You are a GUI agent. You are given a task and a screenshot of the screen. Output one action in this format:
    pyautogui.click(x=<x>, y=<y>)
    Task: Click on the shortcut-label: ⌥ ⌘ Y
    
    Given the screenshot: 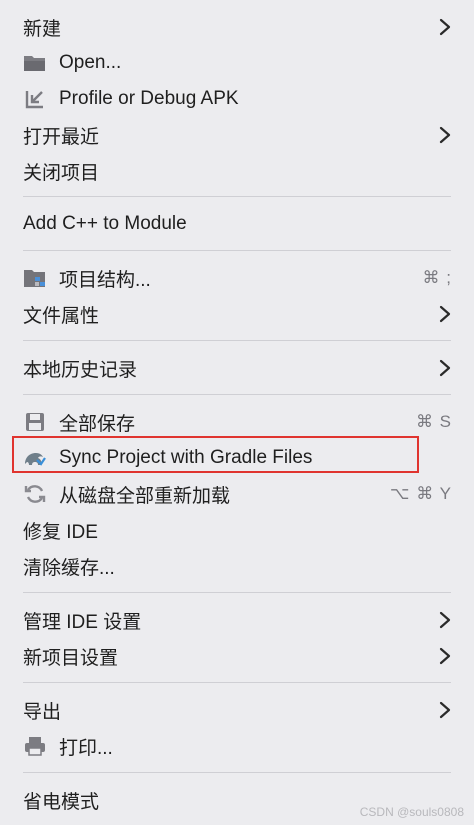 What is the action you would take?
    pyautogui.click(x=420, y=493)
    